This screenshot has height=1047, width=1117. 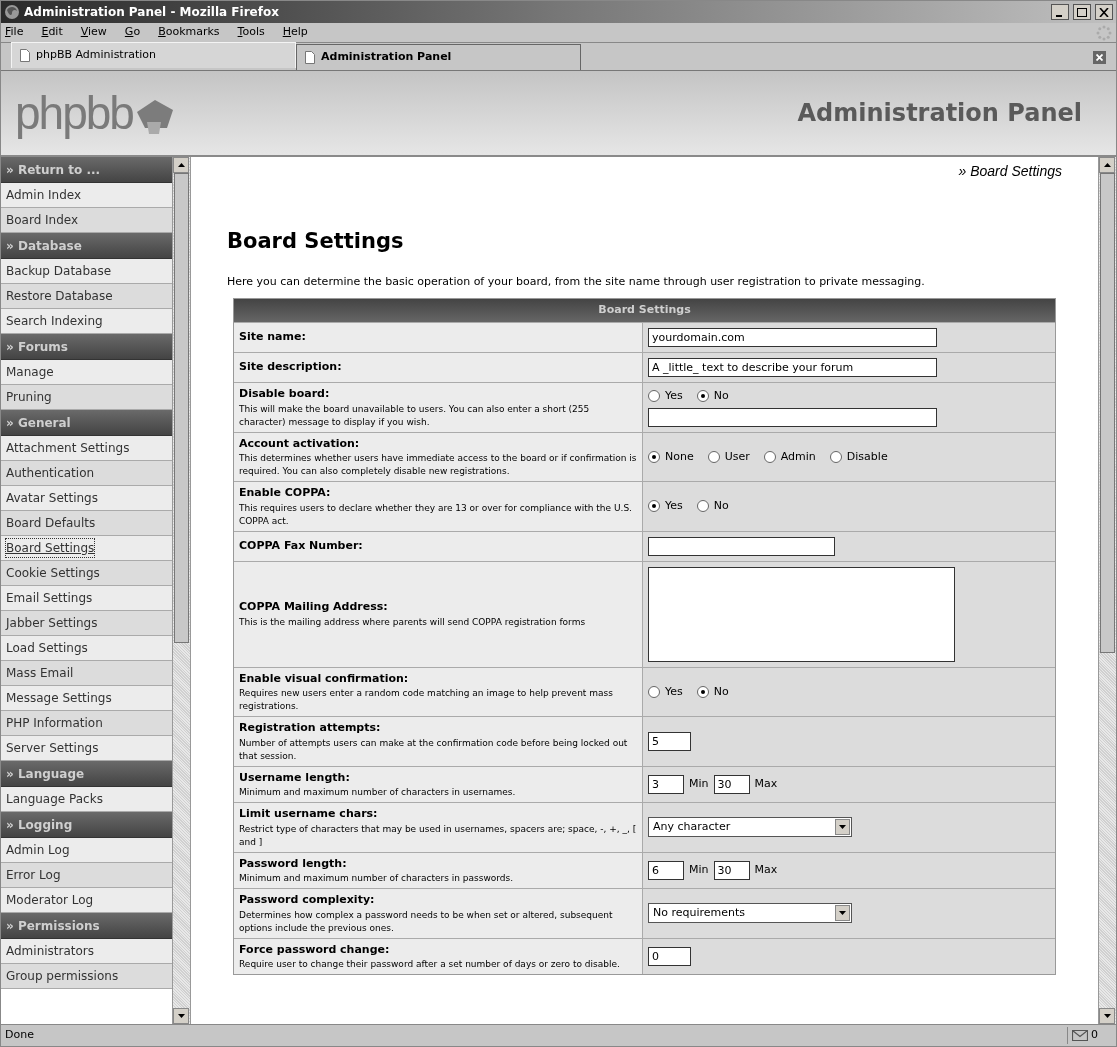 I want to click on close-button-icon, so click(x=1104, y=12).